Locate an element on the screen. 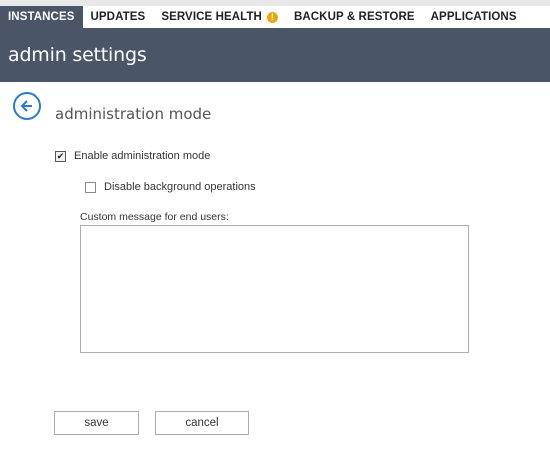  page-header: admin settings is located at coordinates (275, 55).